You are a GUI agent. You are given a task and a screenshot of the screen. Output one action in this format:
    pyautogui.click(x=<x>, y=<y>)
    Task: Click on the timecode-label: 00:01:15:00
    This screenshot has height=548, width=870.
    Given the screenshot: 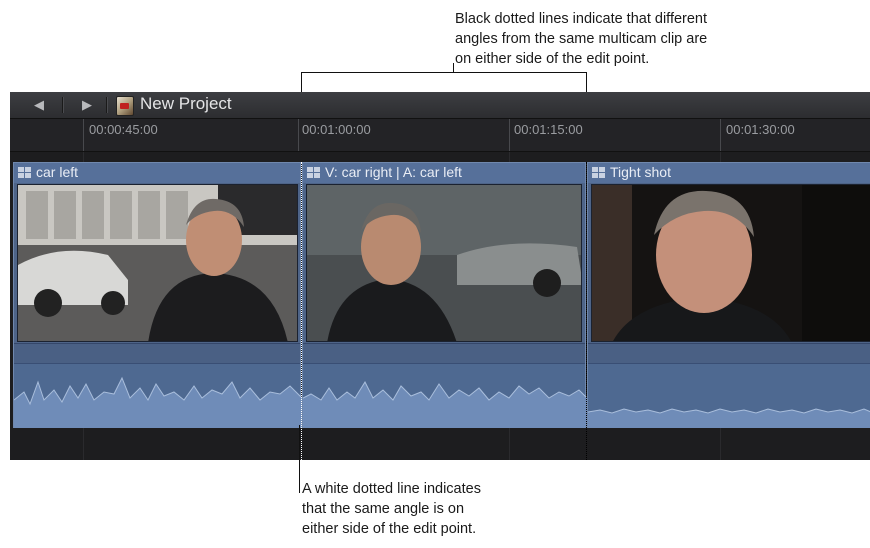 What is the action you would take?
    pyautogui.click(x=548, y=129)
    